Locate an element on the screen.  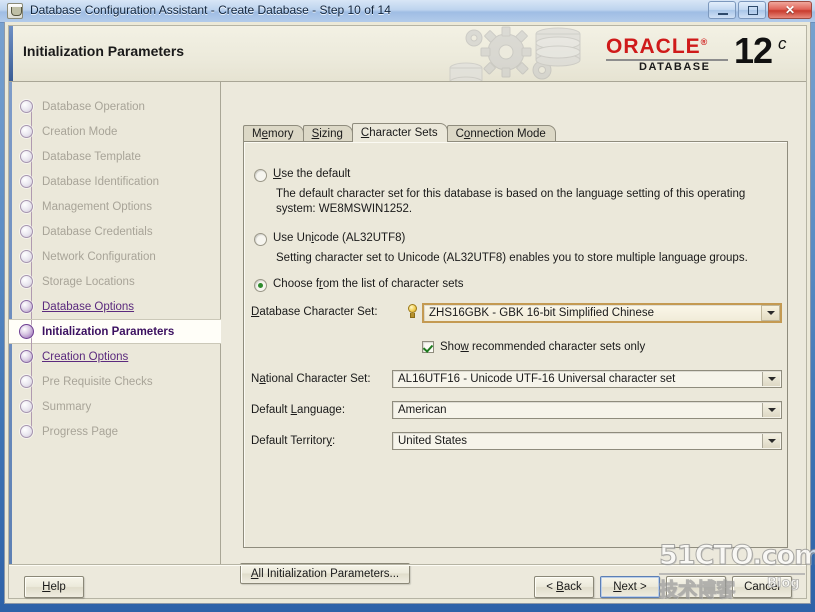
sidebar-item-database-identification: Database Identification is located at coordinates (115, 181).